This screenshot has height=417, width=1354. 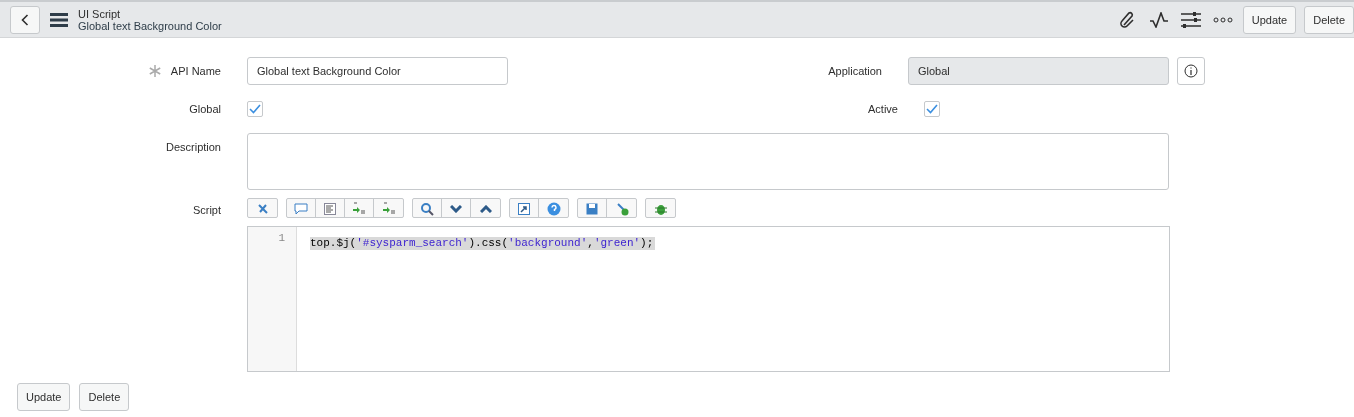 What do you see at coordinates (932, 109) in the screenshot?
I see `active-checkbox` at bounding box center [932, 109].